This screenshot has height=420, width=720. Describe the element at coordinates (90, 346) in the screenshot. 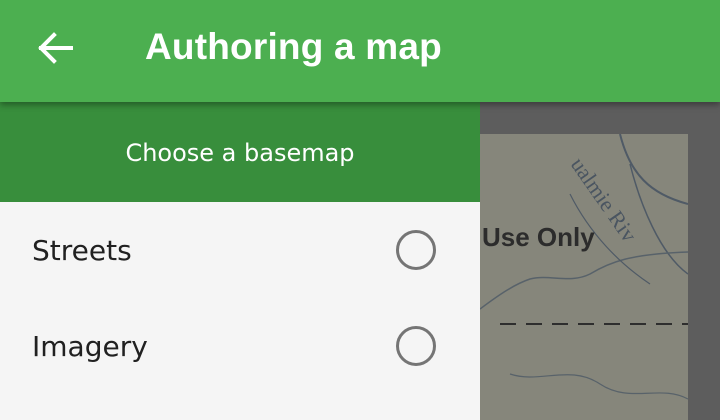

I see `basemap-option-label: Imagery` at that location.